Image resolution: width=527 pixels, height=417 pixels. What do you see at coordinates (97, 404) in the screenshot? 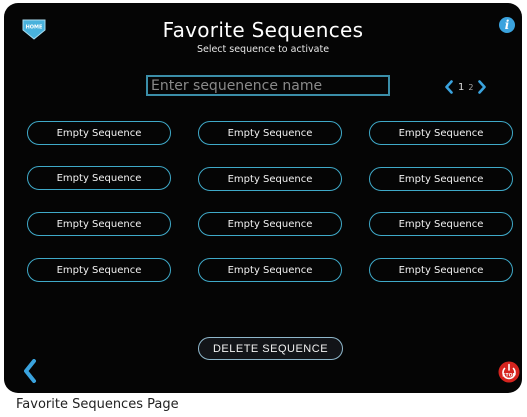
I see `figure-caption: Favorite Sequences Page` at bounding box center [97, 404].